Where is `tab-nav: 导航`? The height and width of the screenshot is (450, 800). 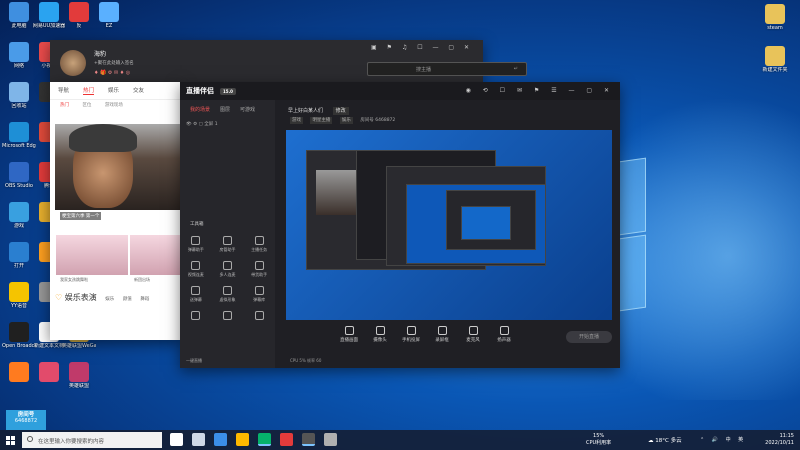
tab-nav: 导航 is located at coordinates (63, 90).